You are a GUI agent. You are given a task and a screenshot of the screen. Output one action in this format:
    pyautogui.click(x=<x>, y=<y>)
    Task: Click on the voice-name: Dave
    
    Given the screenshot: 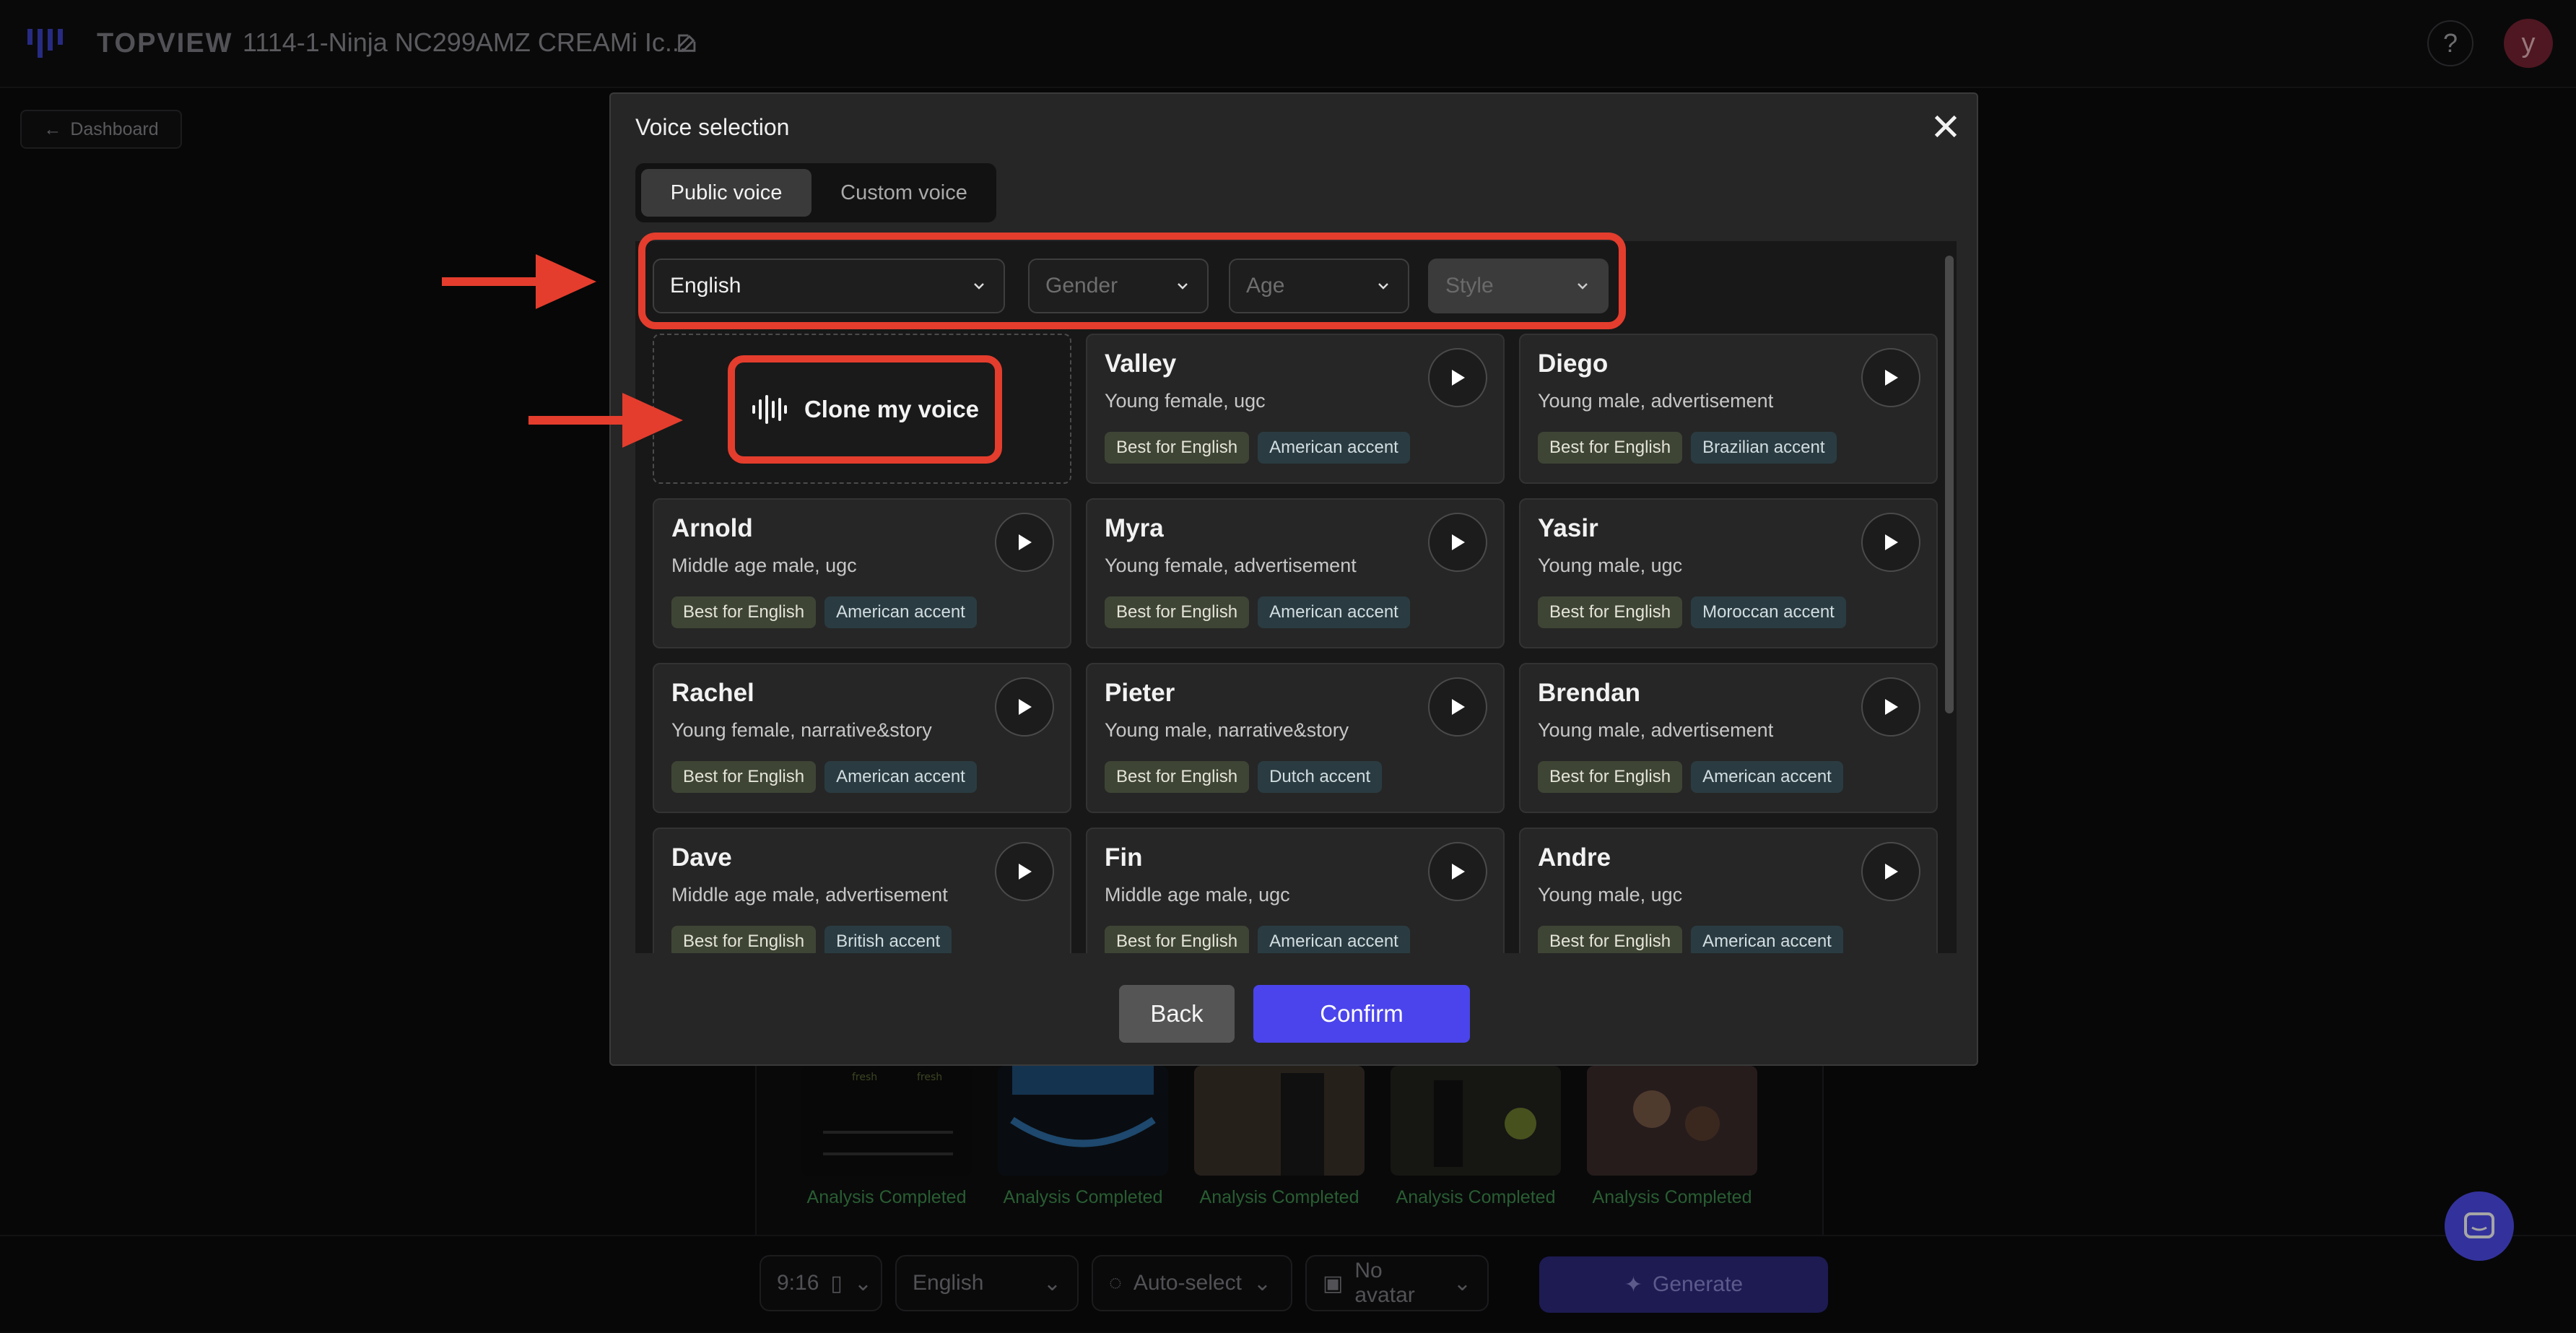 What is the action you would take?
    pyautogui.click(x=701, y=857)
    